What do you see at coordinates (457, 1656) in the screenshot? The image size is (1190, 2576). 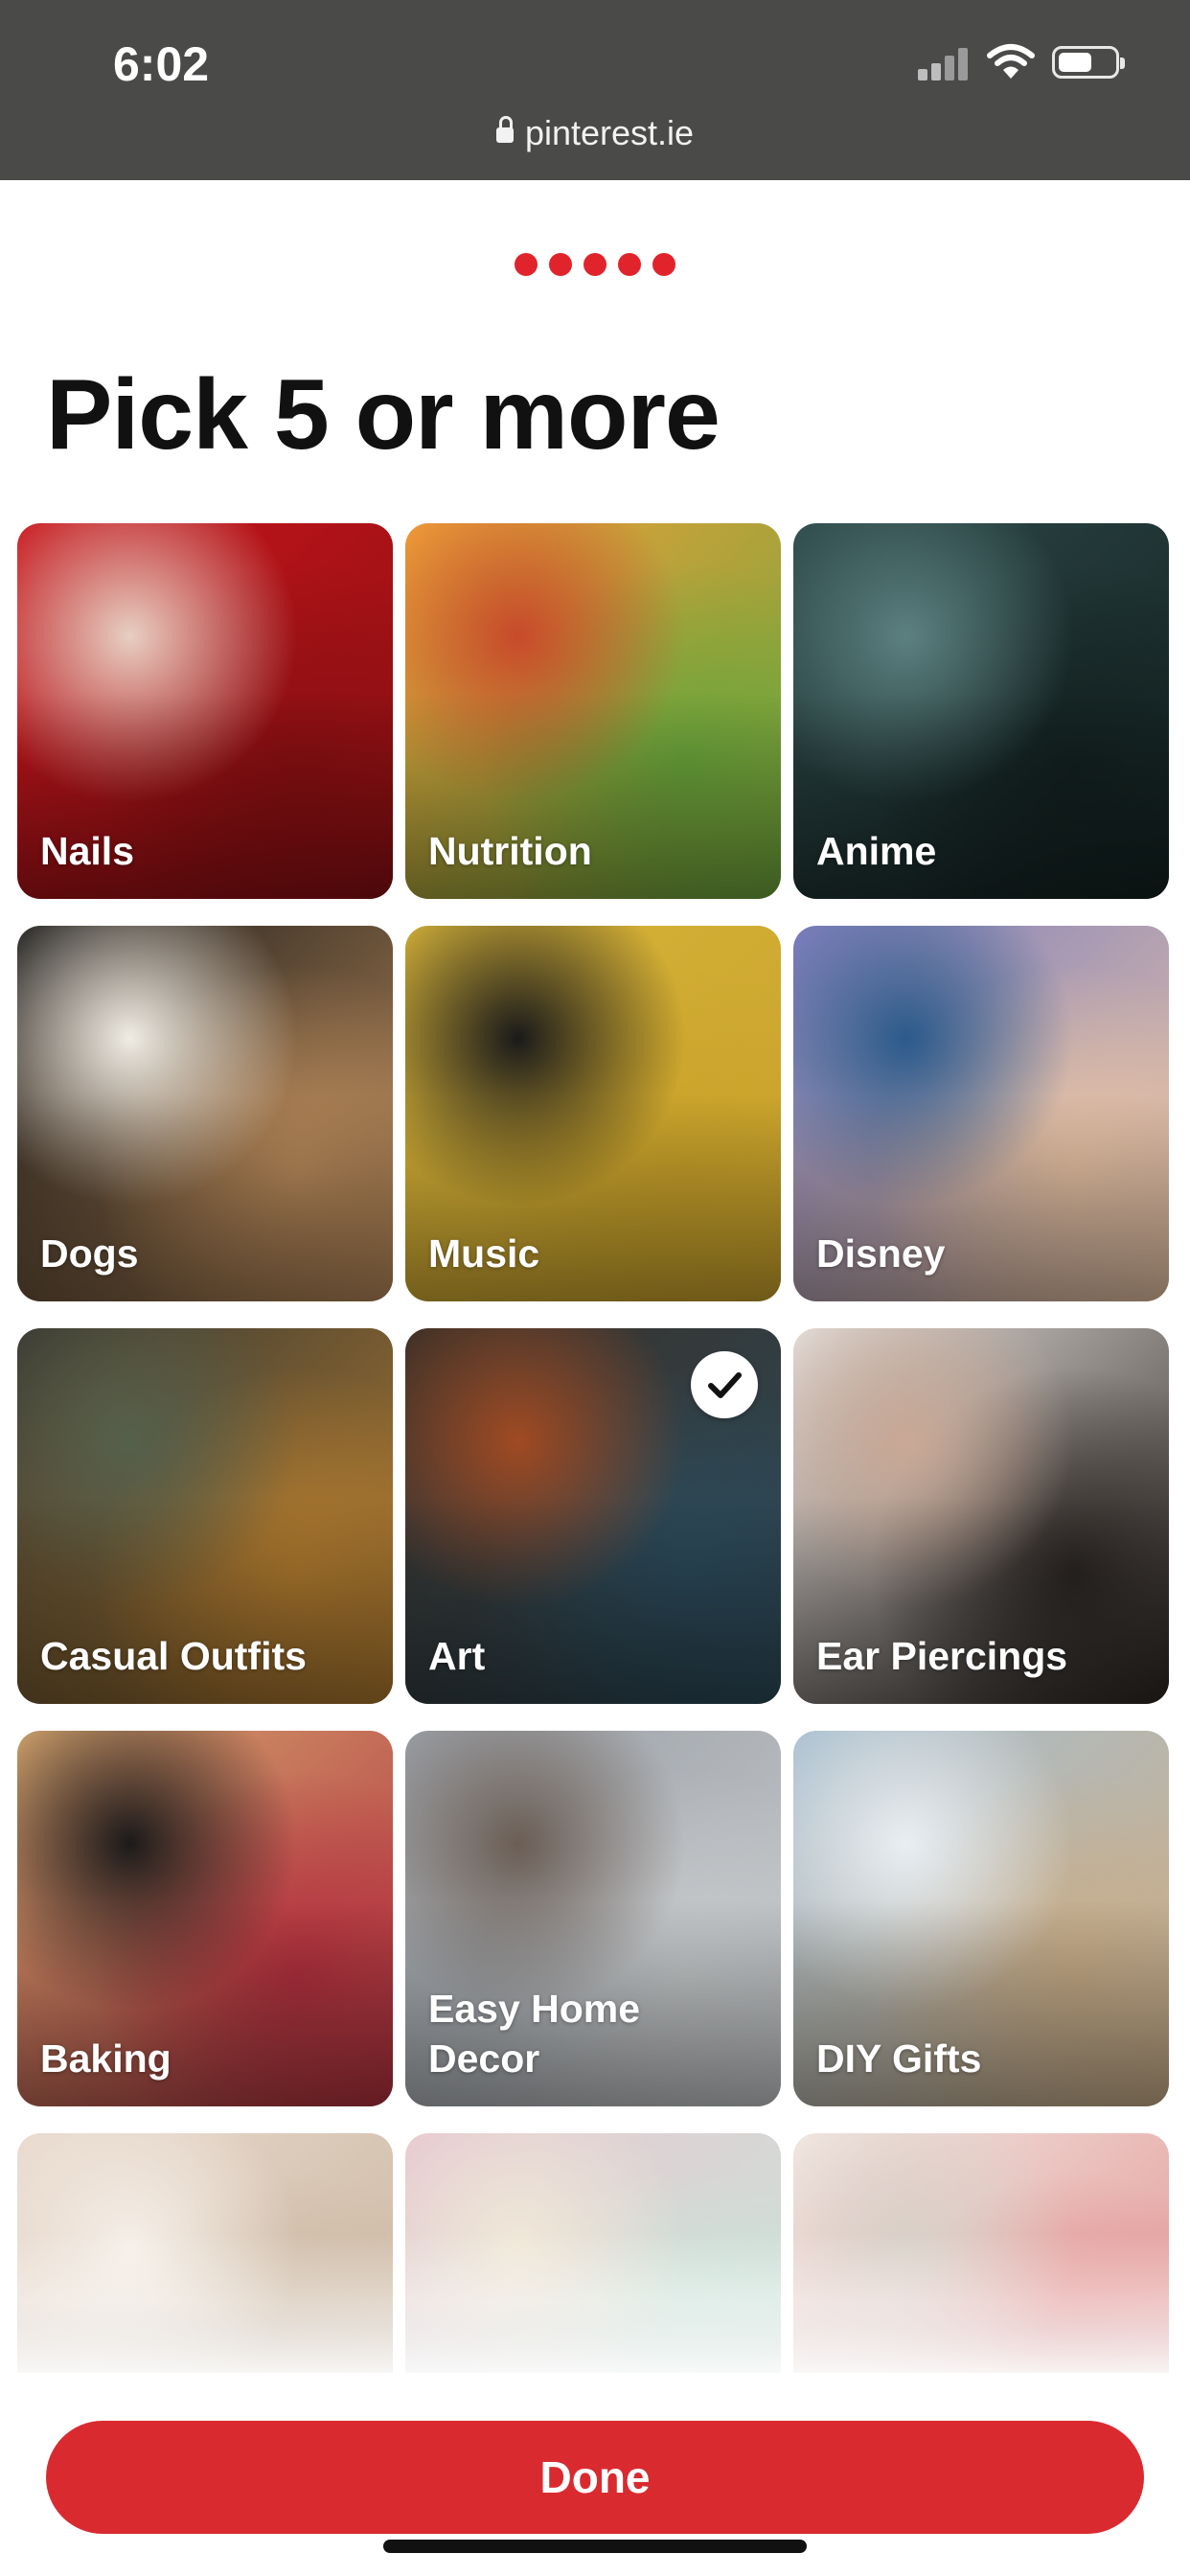 I see `topic-label: Art` at bounding box center [457, 1656].